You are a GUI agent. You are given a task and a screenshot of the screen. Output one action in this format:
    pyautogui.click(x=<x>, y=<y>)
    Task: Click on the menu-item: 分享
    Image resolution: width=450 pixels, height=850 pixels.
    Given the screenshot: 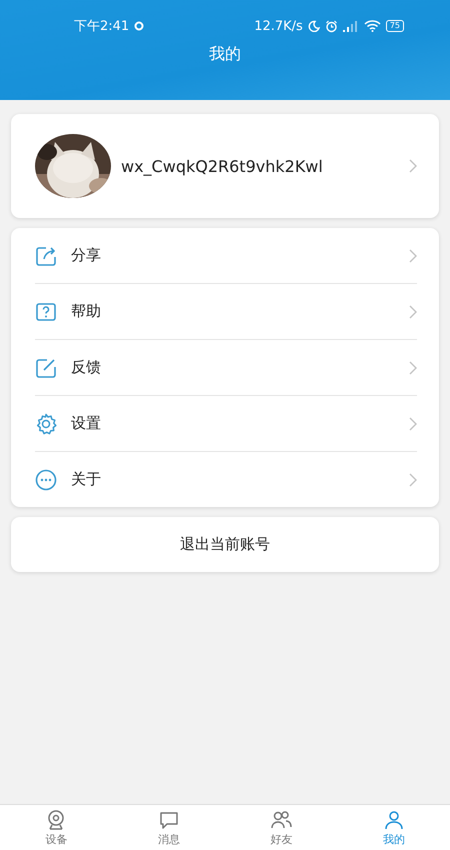 What is the action you would take?
    pyautogui.click(x=226, y=256)
    